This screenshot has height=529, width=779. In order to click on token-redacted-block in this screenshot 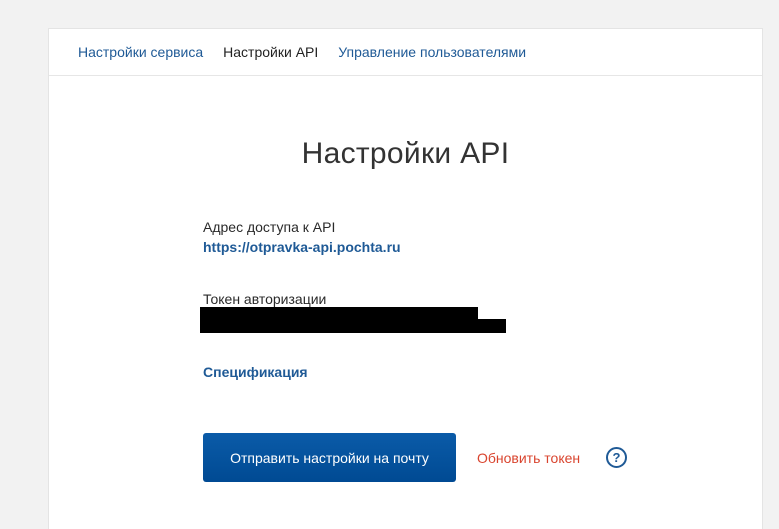, I will do `click(353, 326)`.